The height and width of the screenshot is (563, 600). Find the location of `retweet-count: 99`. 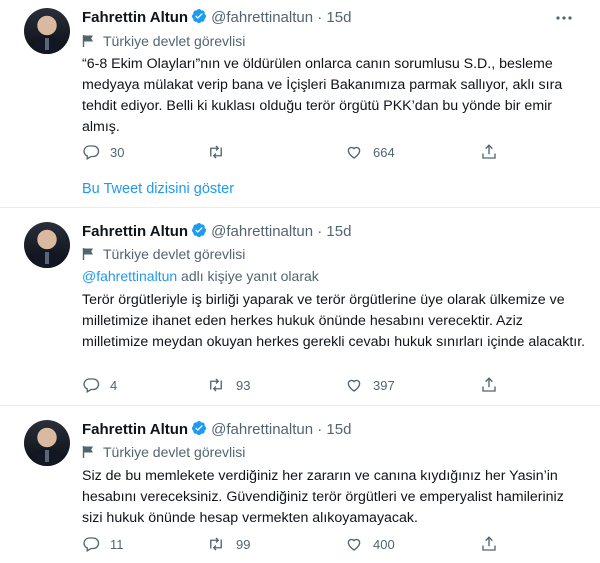

retweet-count: 99 is located at coordinates (243, 544).